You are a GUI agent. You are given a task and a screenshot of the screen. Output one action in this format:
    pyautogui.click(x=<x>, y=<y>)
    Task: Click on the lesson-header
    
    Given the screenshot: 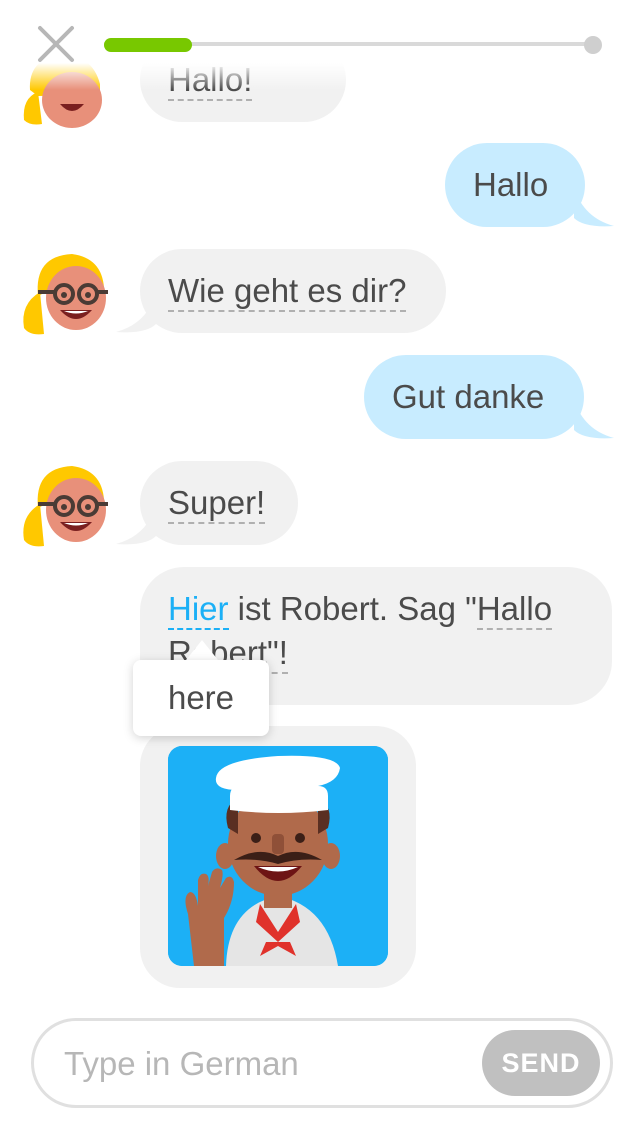 What is the action you would take?
    pyautogui.click(x=320, y=45)
    